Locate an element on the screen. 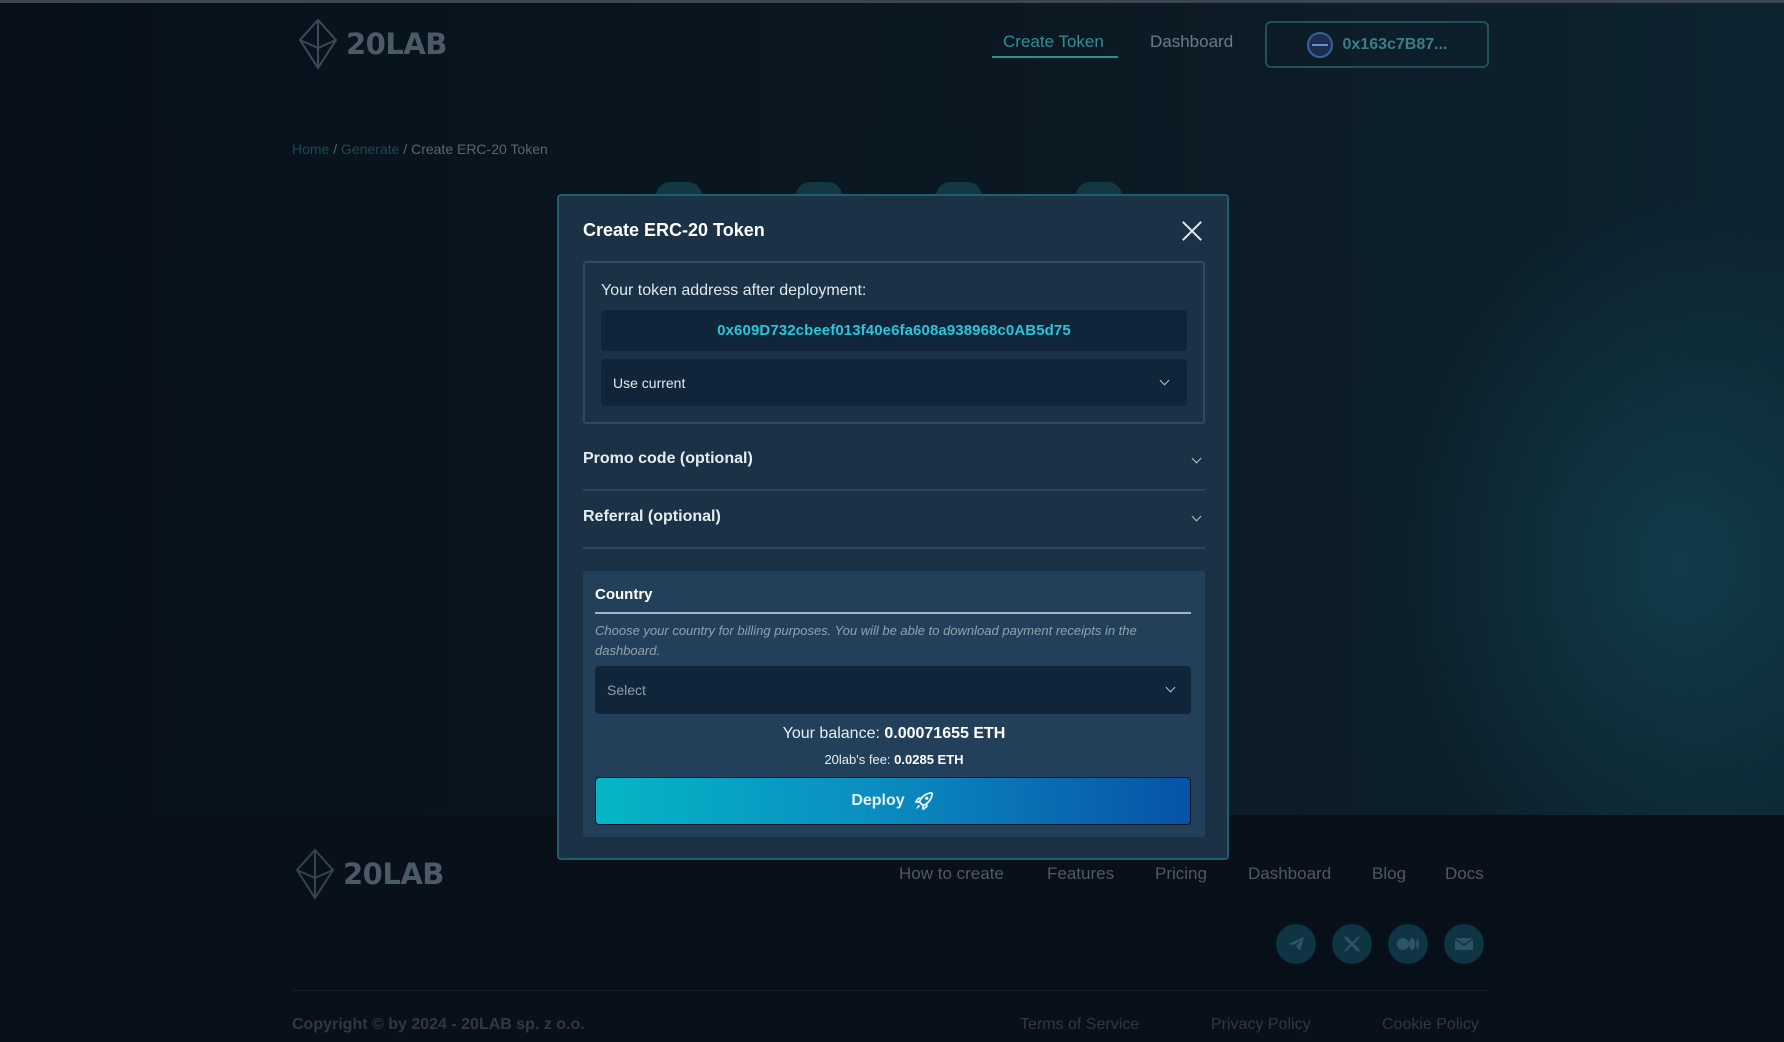 Image resolution: width=1784 pixels, height=1042 pixels. promo-code-accordion: Promo code (optional) is located at coordinates (894, 462).